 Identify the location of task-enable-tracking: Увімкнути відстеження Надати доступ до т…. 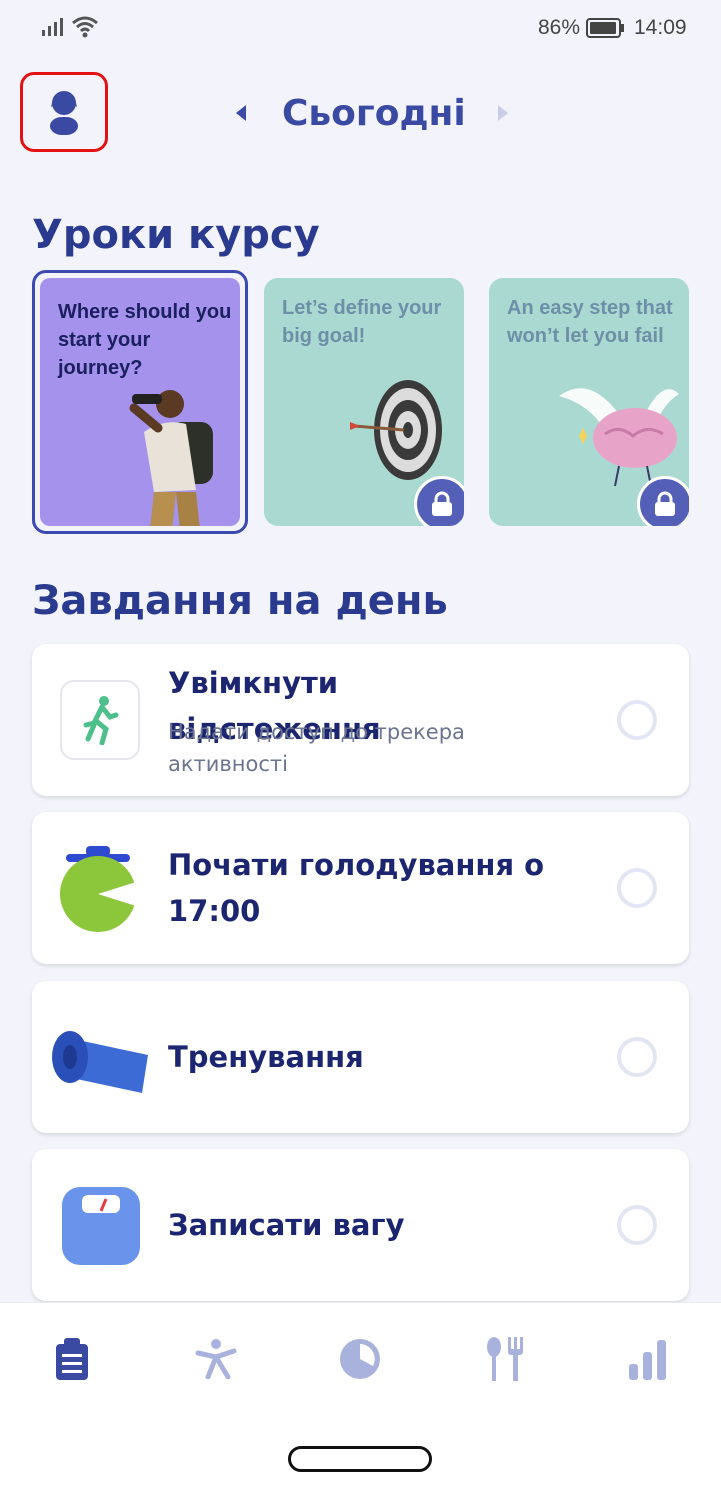
(360, 720).